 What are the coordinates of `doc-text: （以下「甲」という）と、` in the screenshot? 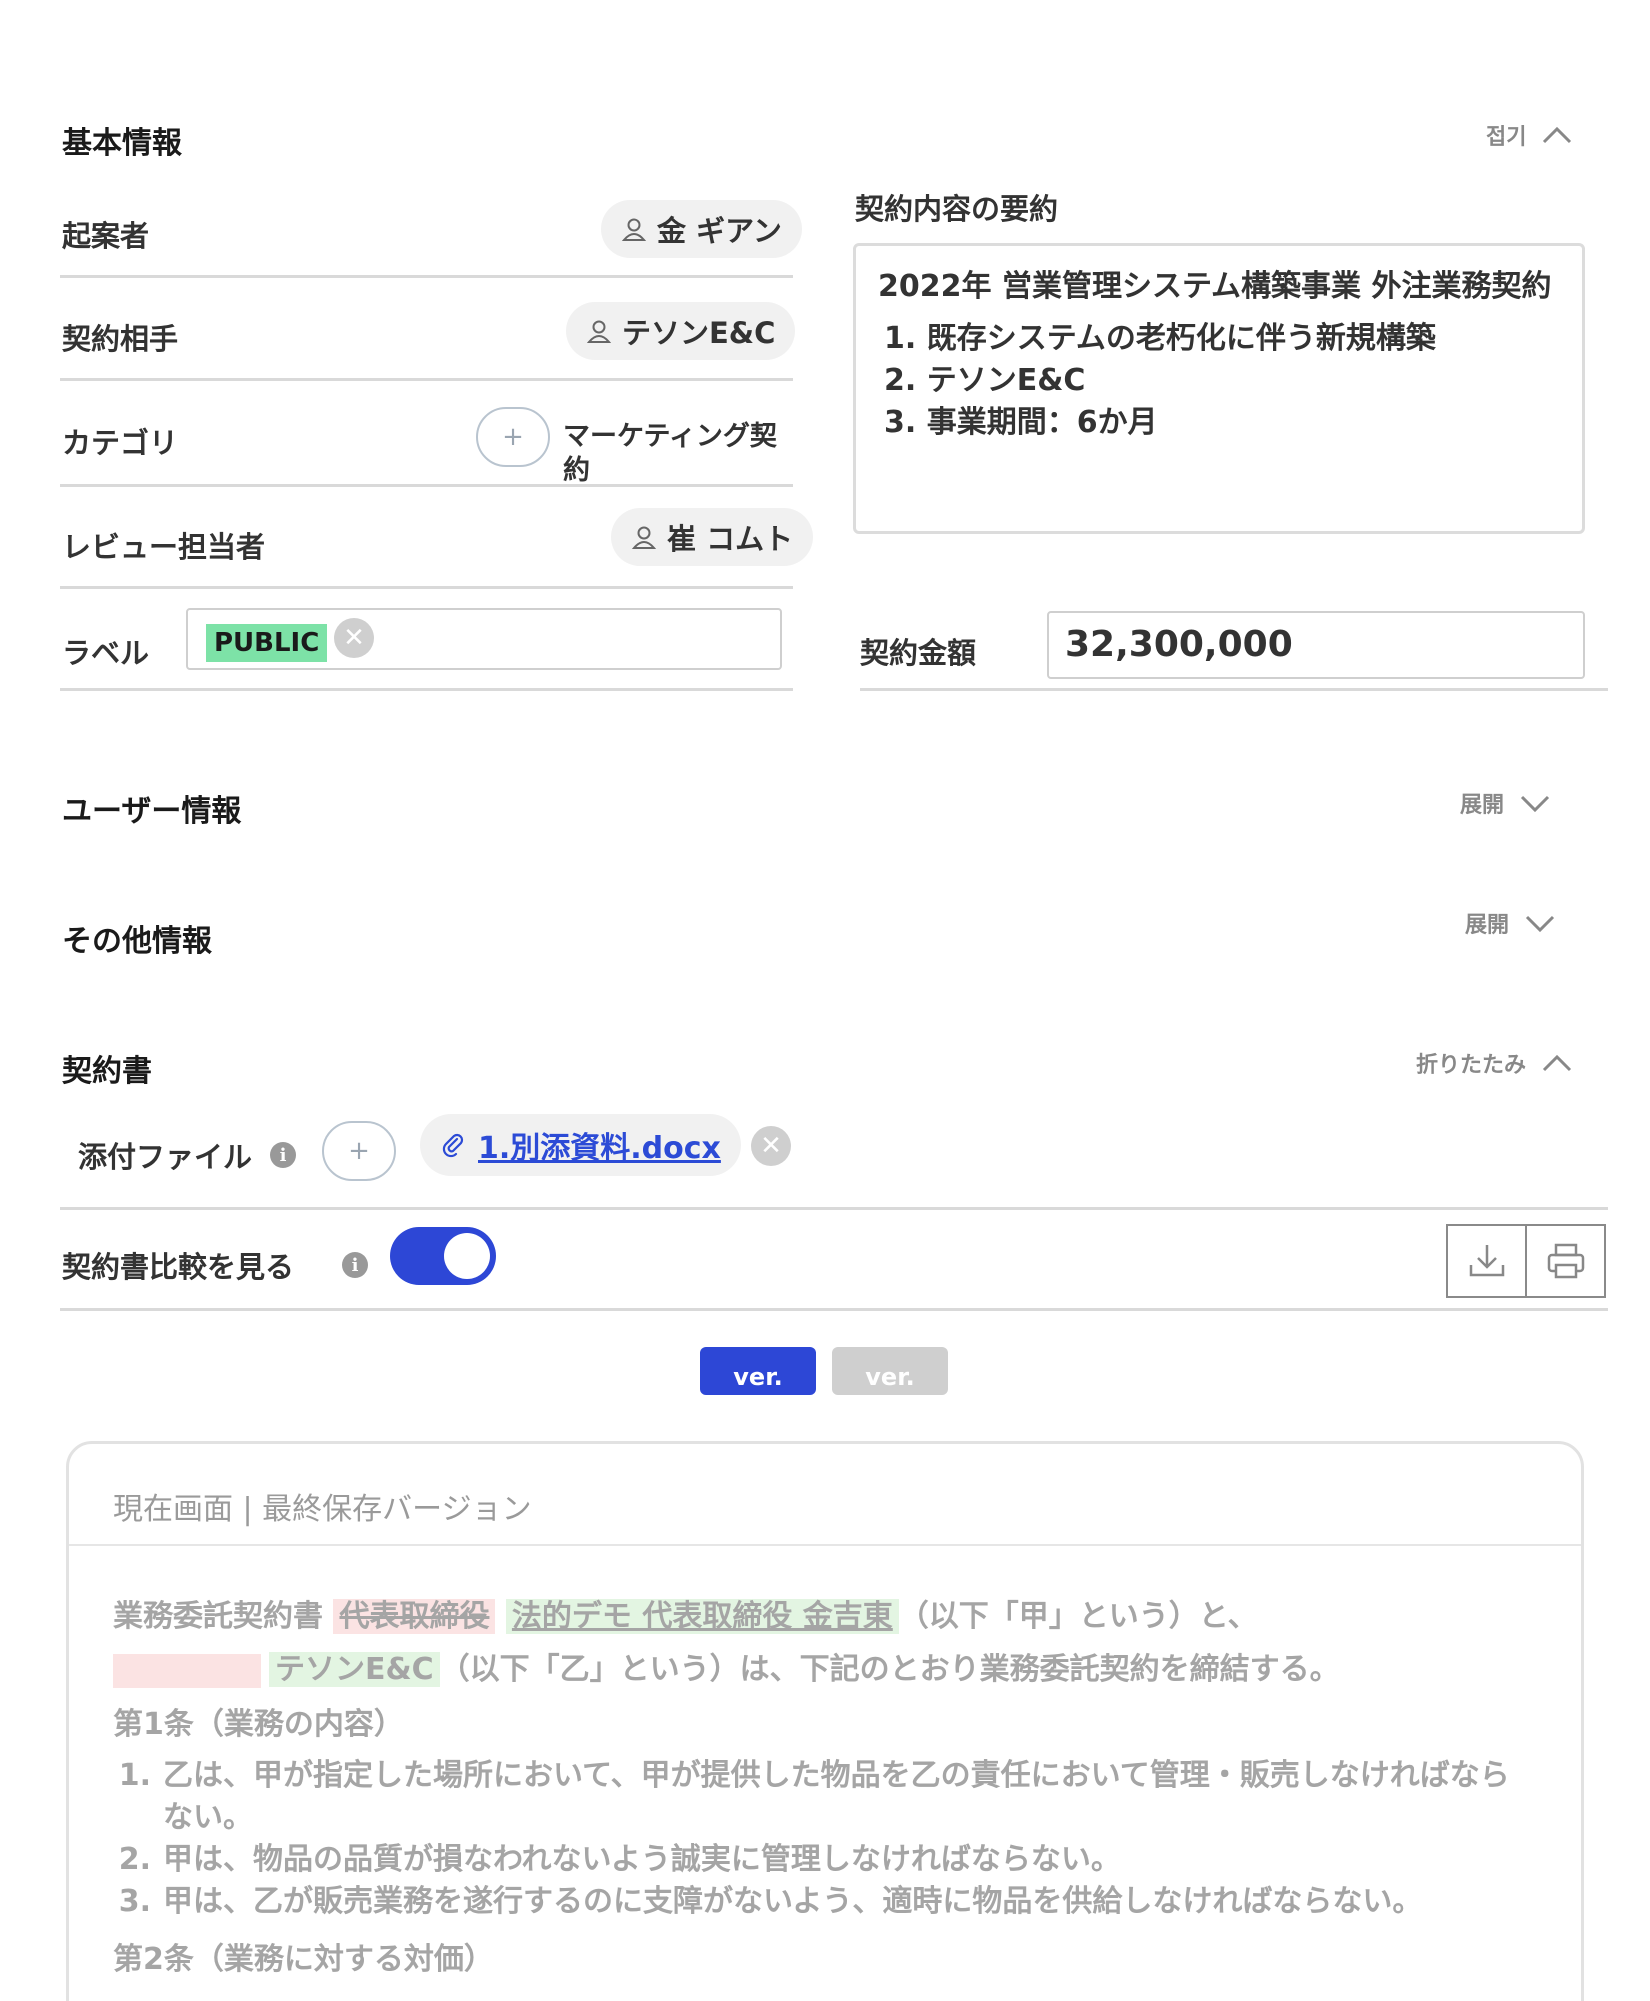 It's located at (1078, 1616).